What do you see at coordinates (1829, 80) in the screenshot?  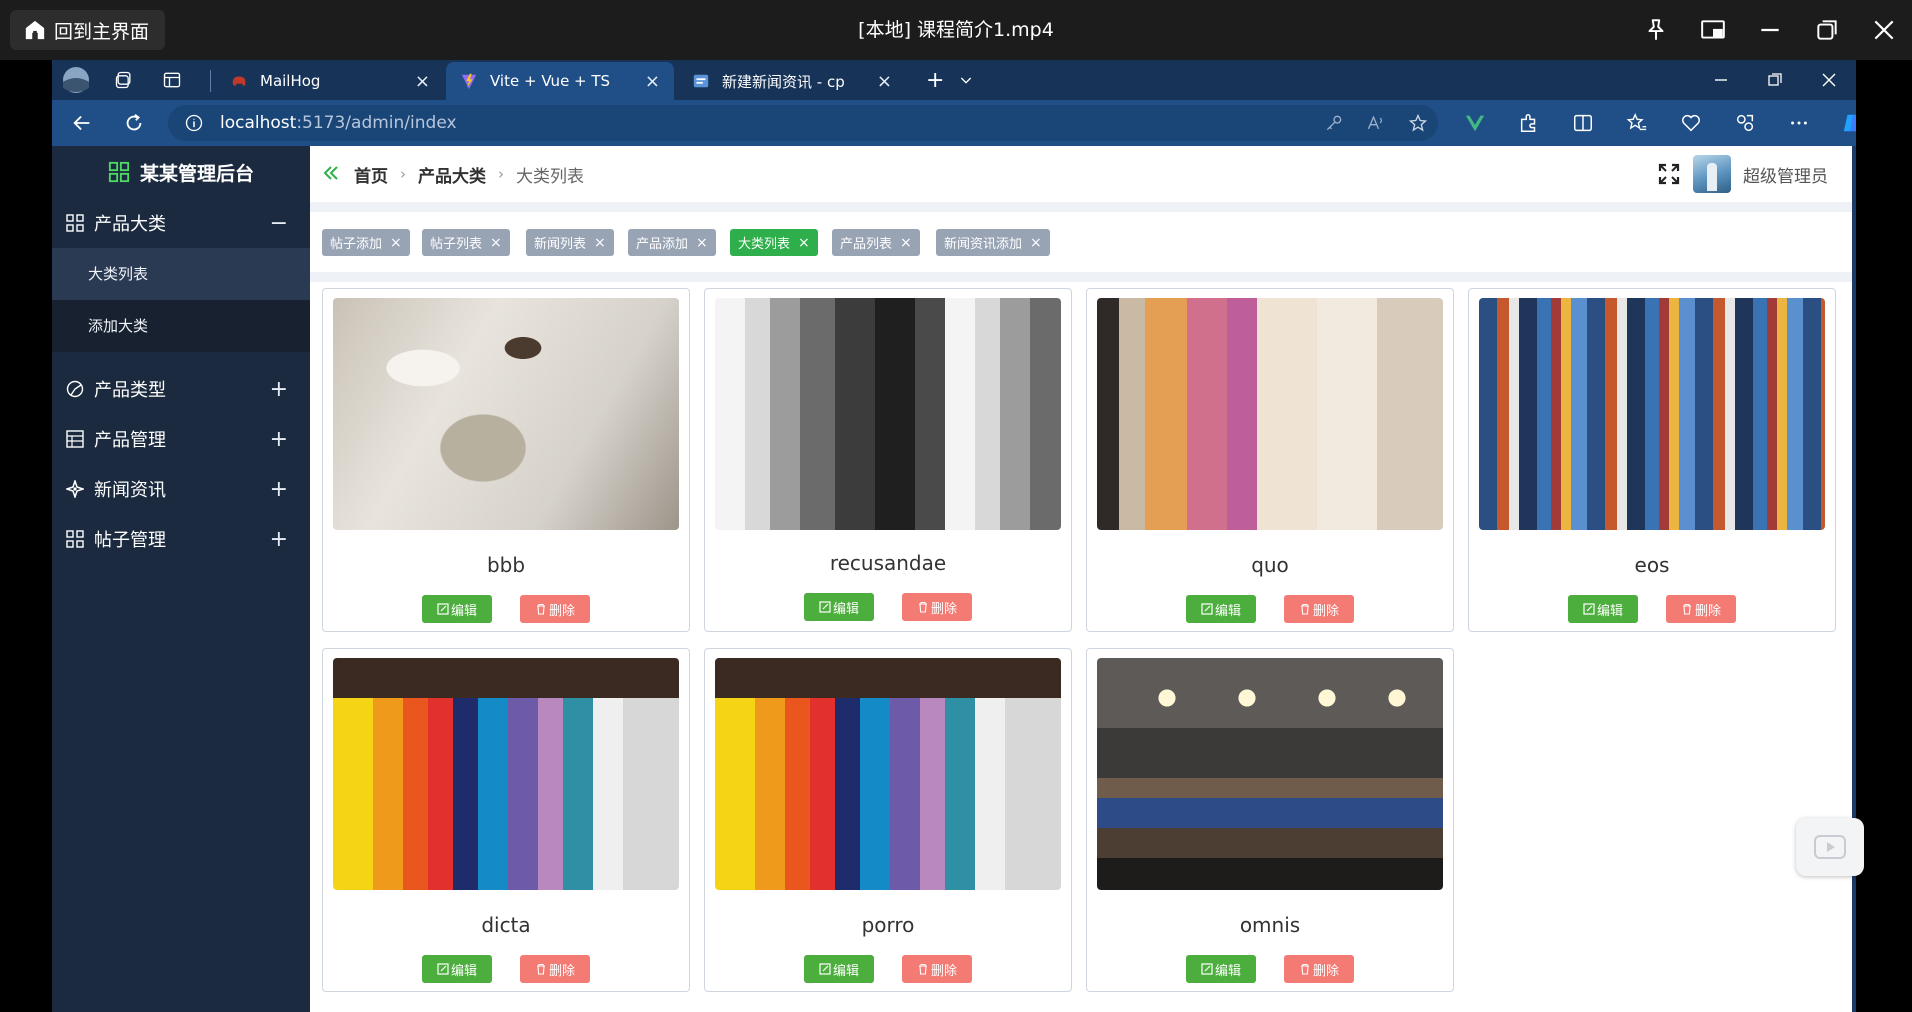 I see `browser-close-button` at bounding box center [1829, 80].